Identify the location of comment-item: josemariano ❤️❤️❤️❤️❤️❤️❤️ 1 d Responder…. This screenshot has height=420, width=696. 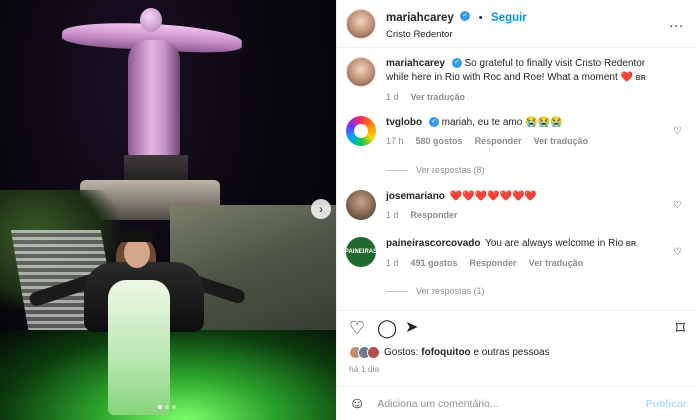
(517, 205).